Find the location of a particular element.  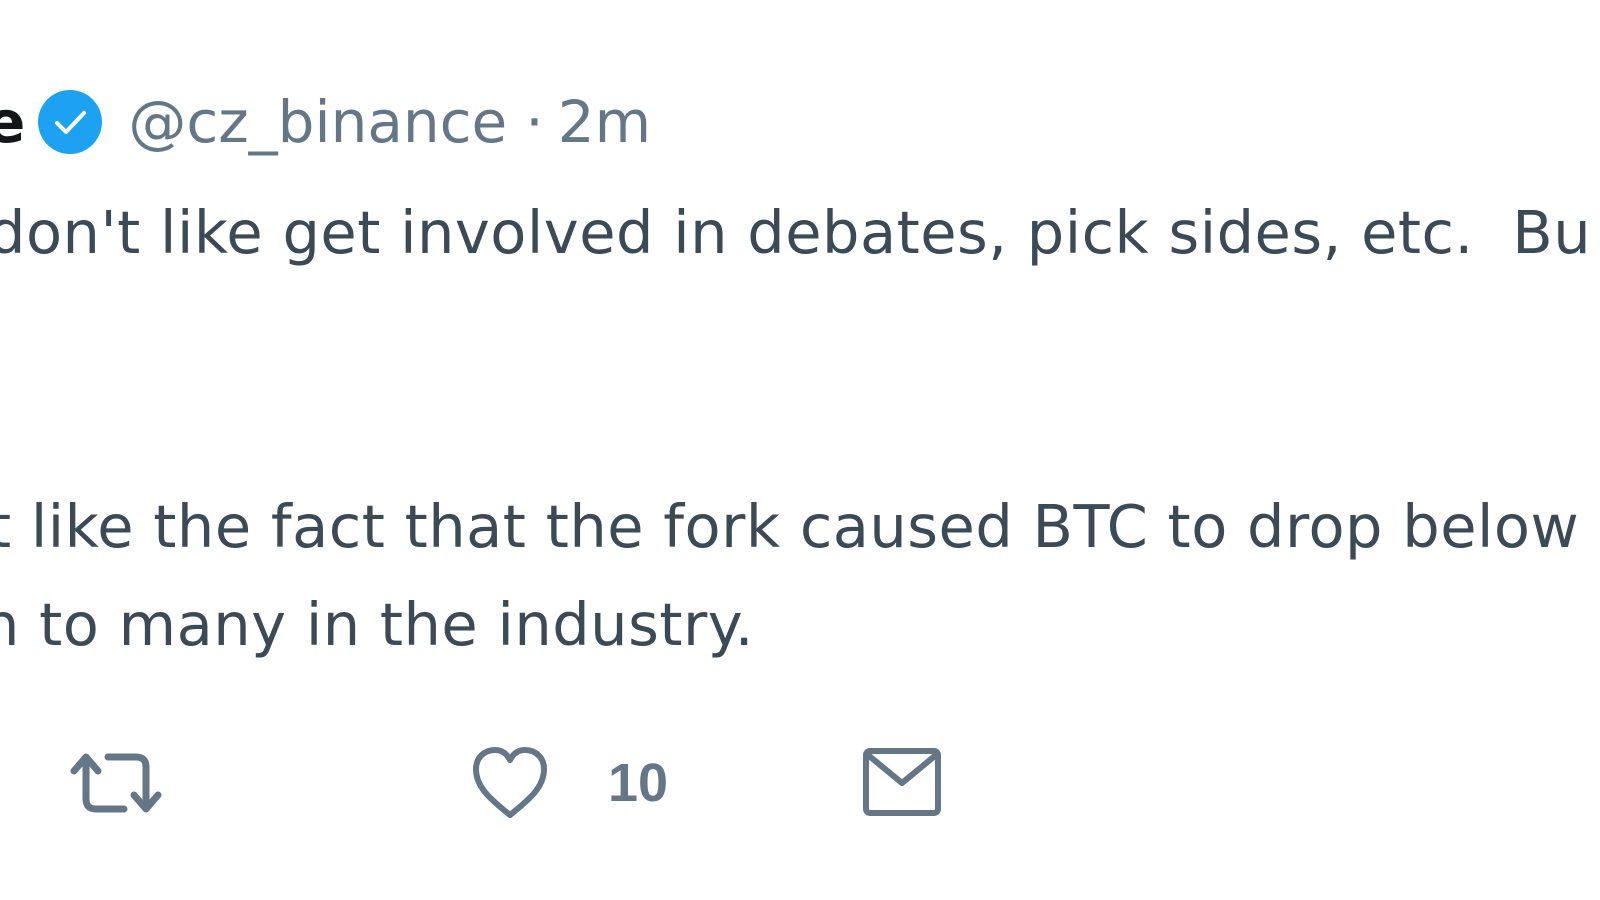

retweet-button is located at coordinates (116, 784).